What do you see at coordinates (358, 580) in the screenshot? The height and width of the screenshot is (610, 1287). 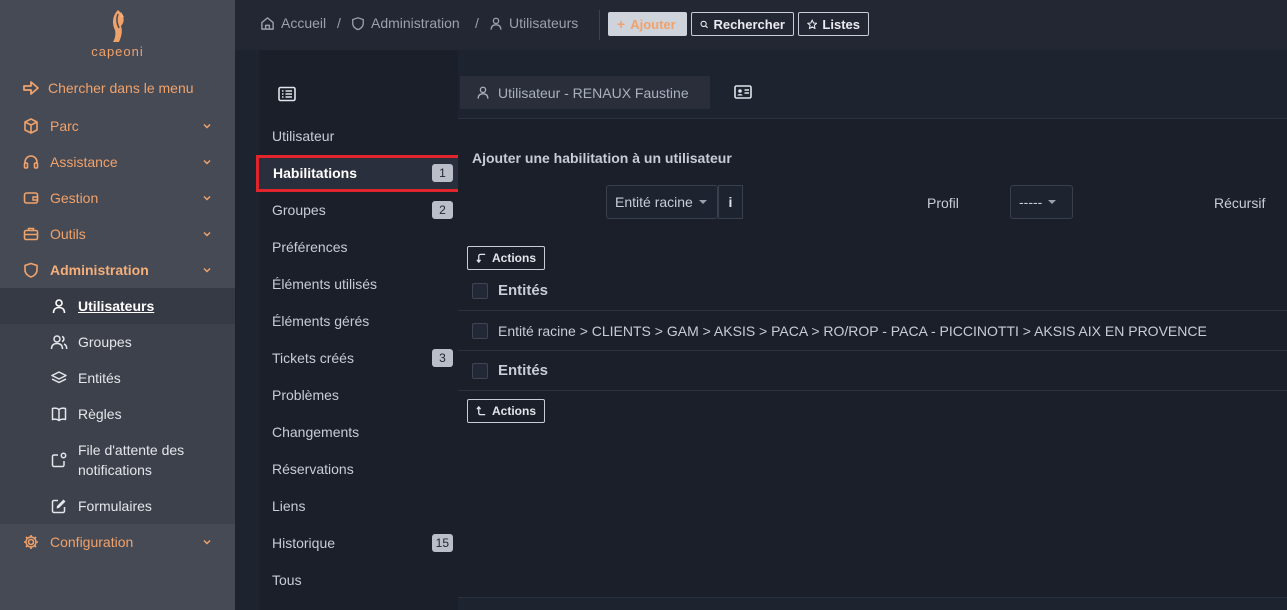 I see `tab-tous: Tous` at bounding box center [358, 580].